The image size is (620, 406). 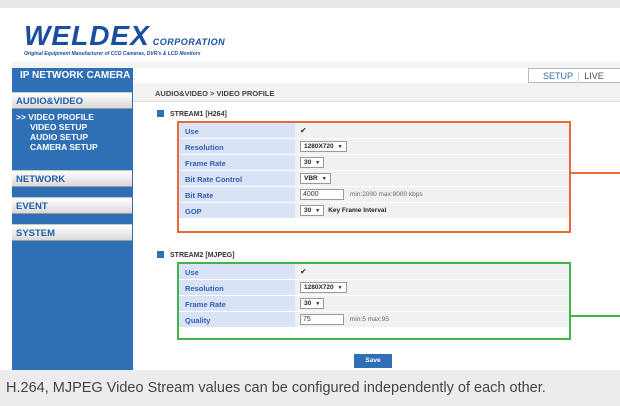 What do you see at coordinates (304, 272) in the screenshot?
I see `stream2-use-checkbox: ✔` at bounding box center [304, 272].